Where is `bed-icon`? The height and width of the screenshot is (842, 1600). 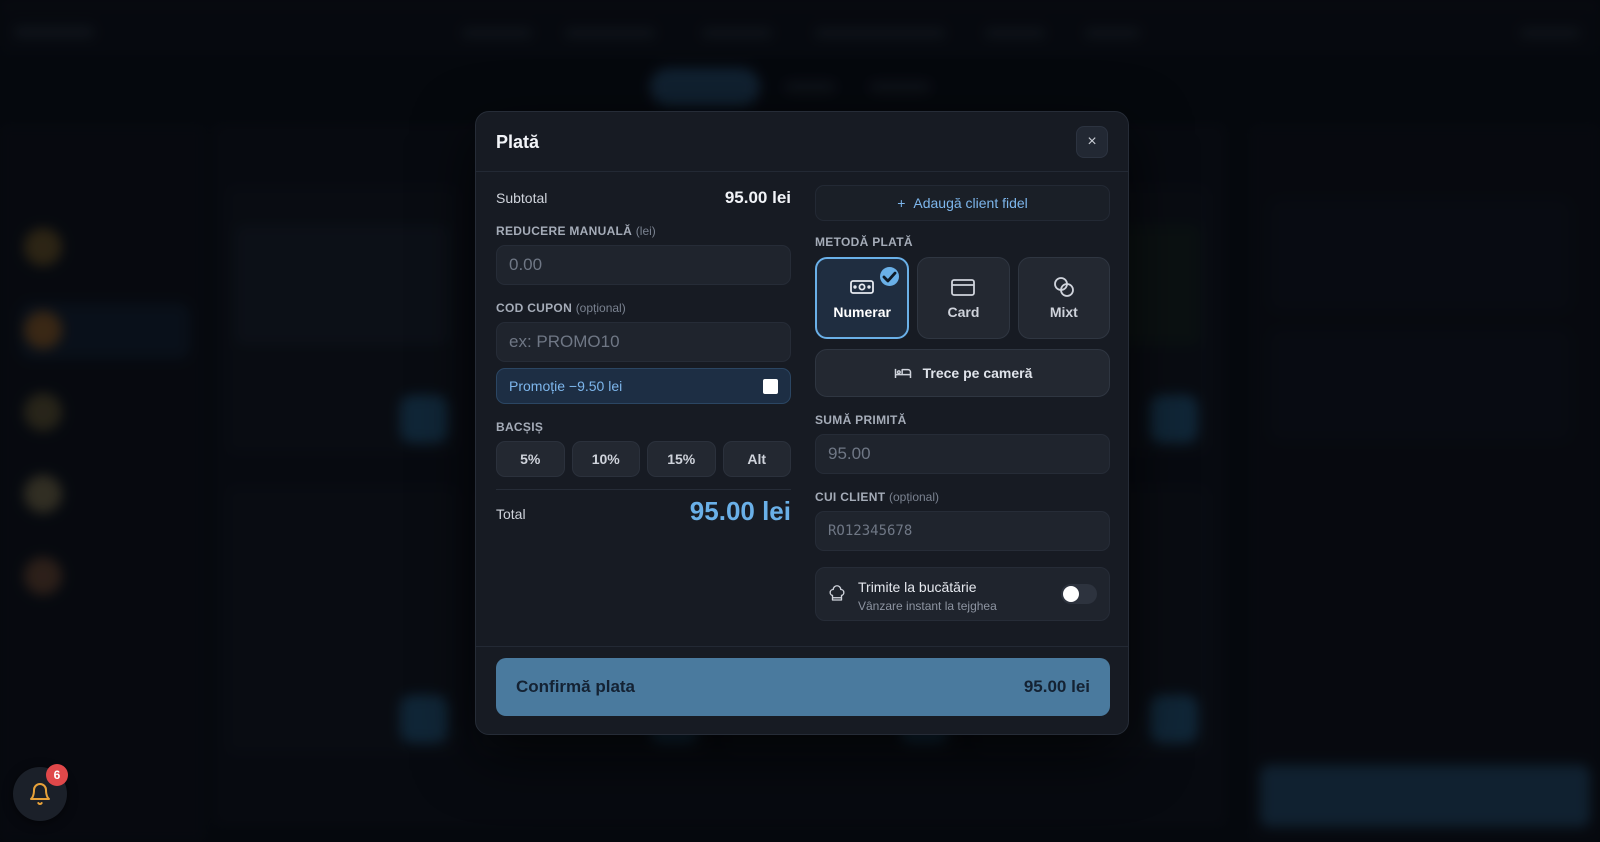
bed-icon is located at coordinates (902, 373).